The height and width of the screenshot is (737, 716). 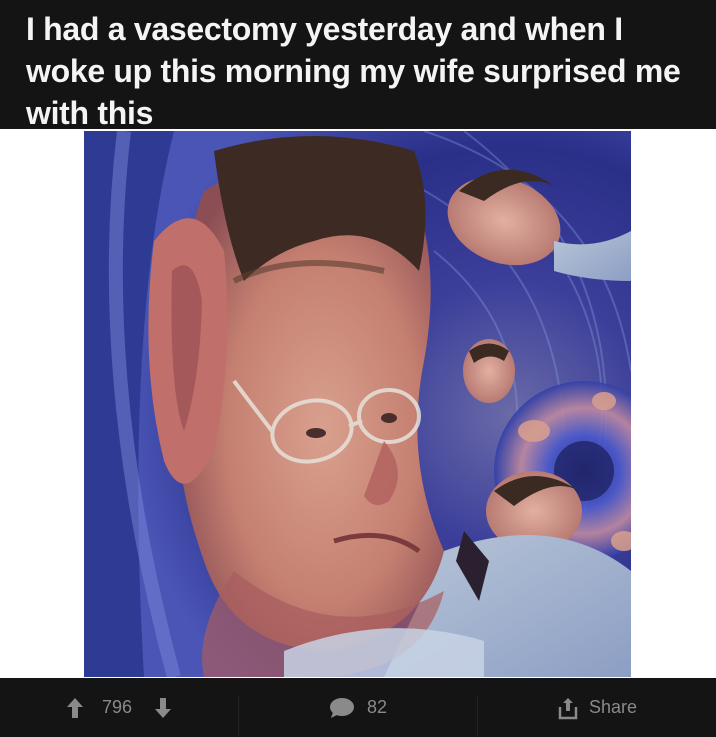 What do you see at coordinates (568, 708) in the screenshot?
I see `share-icon` at bounding box center [568, 708].